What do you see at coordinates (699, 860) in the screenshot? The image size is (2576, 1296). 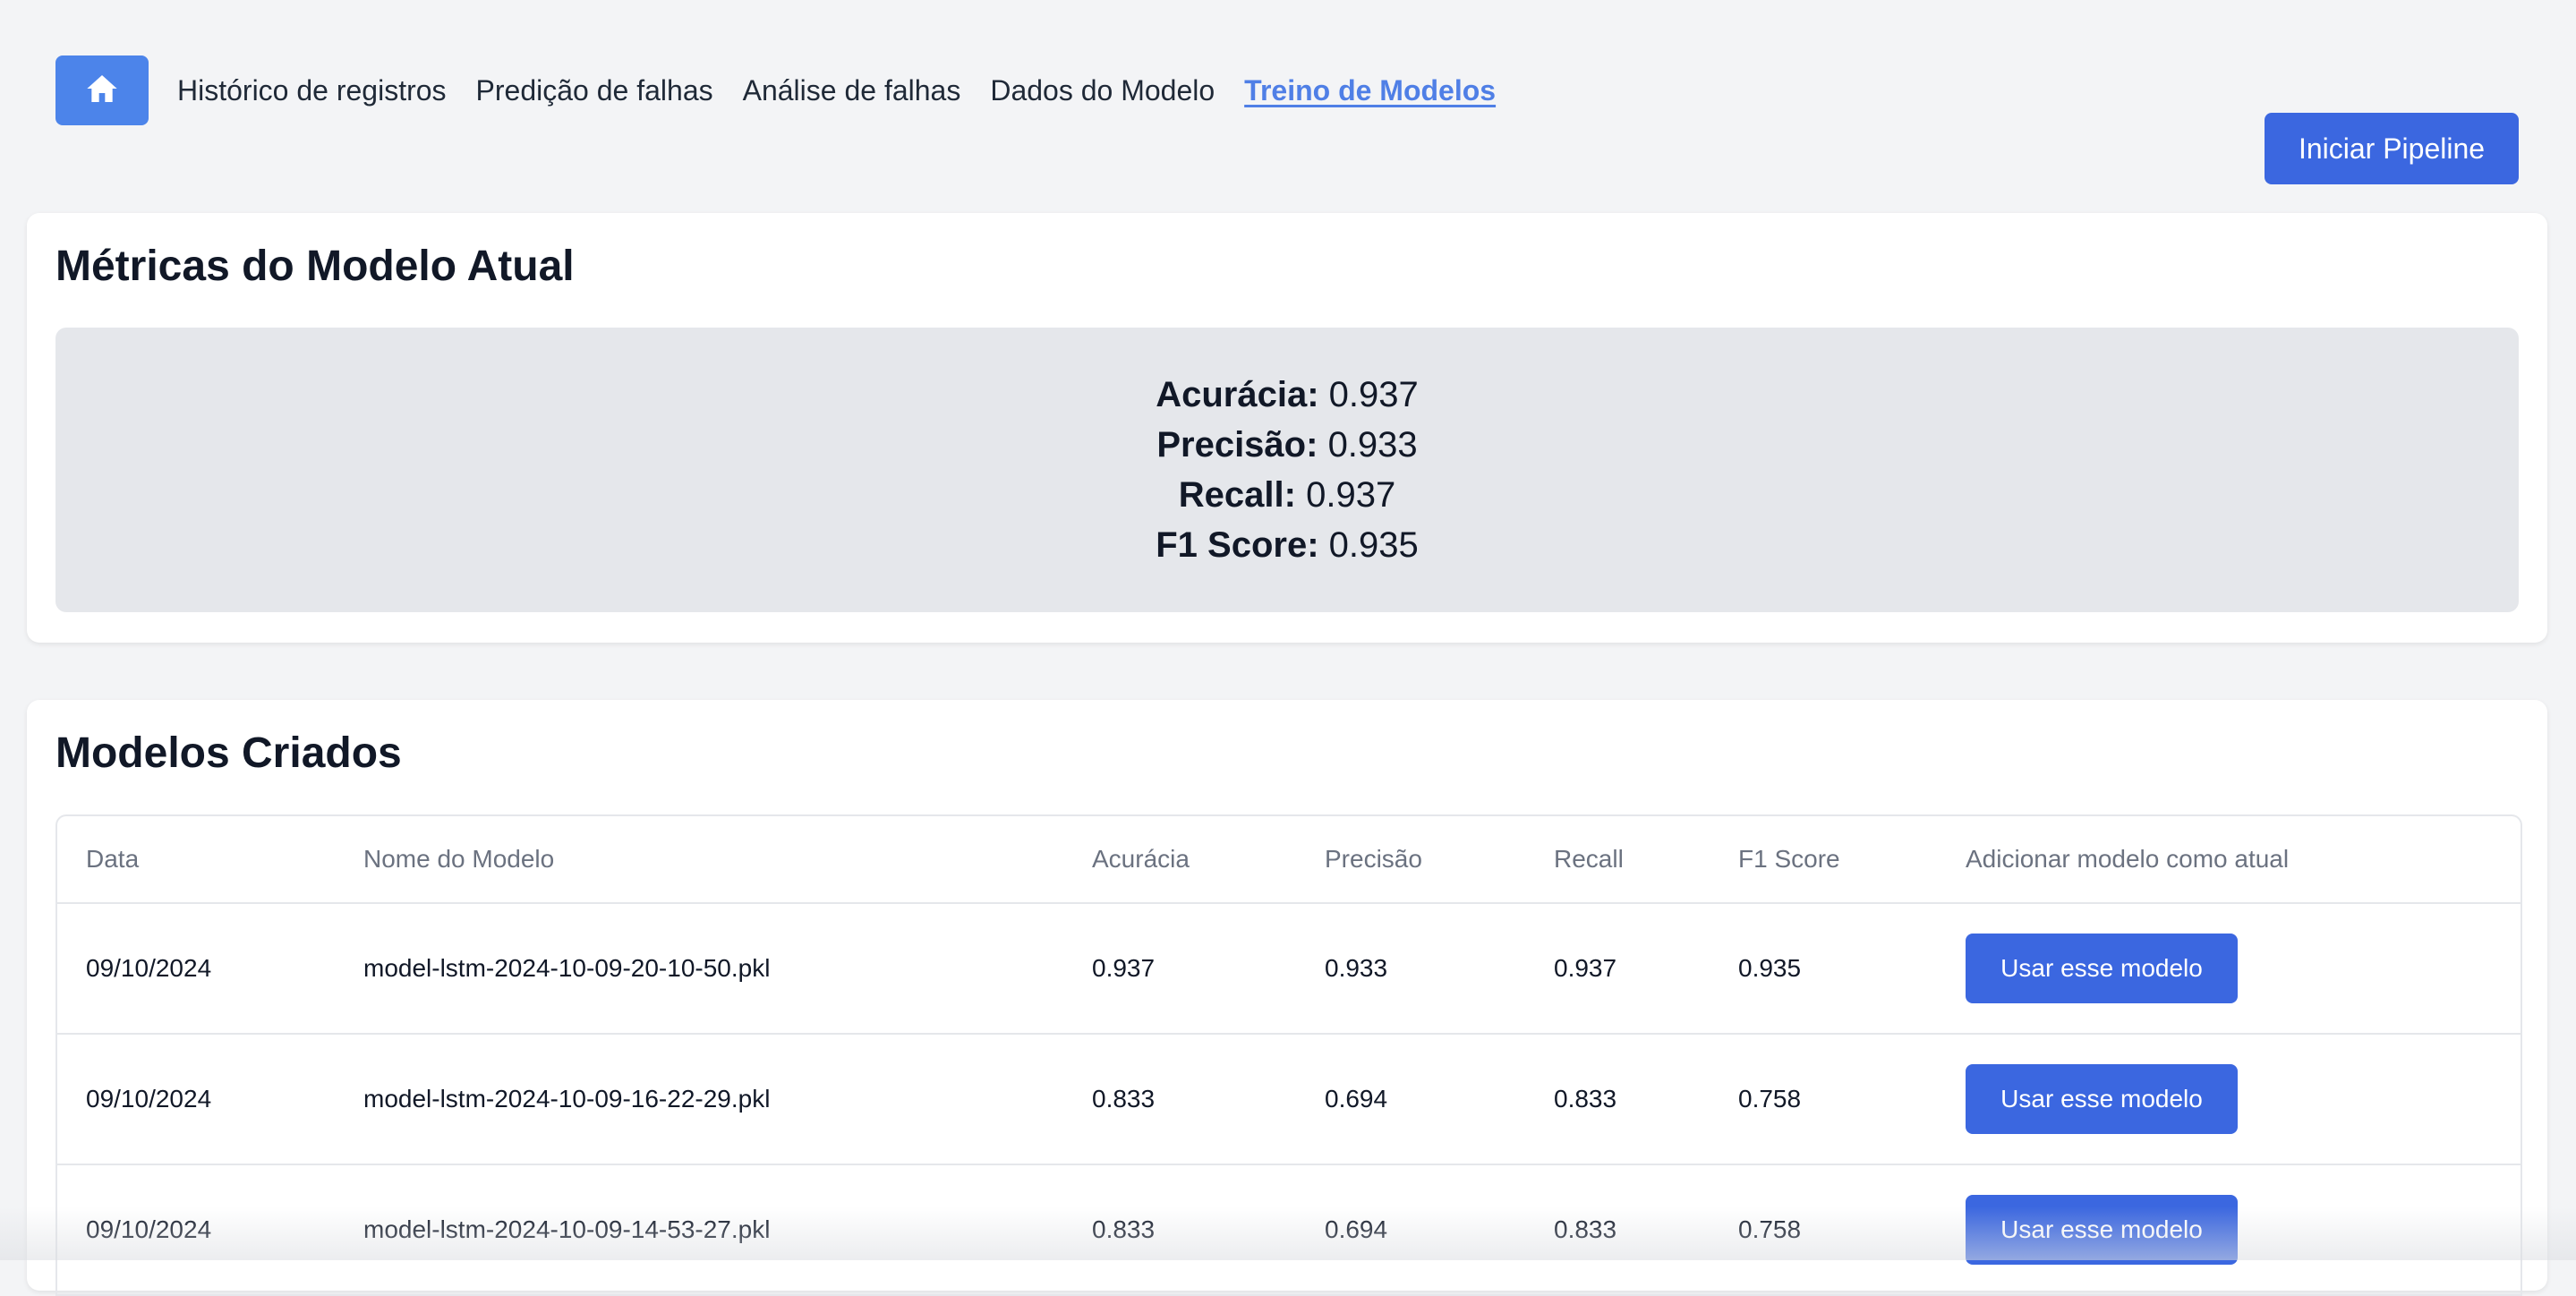 I see `column-header-name: Nome do Modelo` at bounding box center [699, 860].